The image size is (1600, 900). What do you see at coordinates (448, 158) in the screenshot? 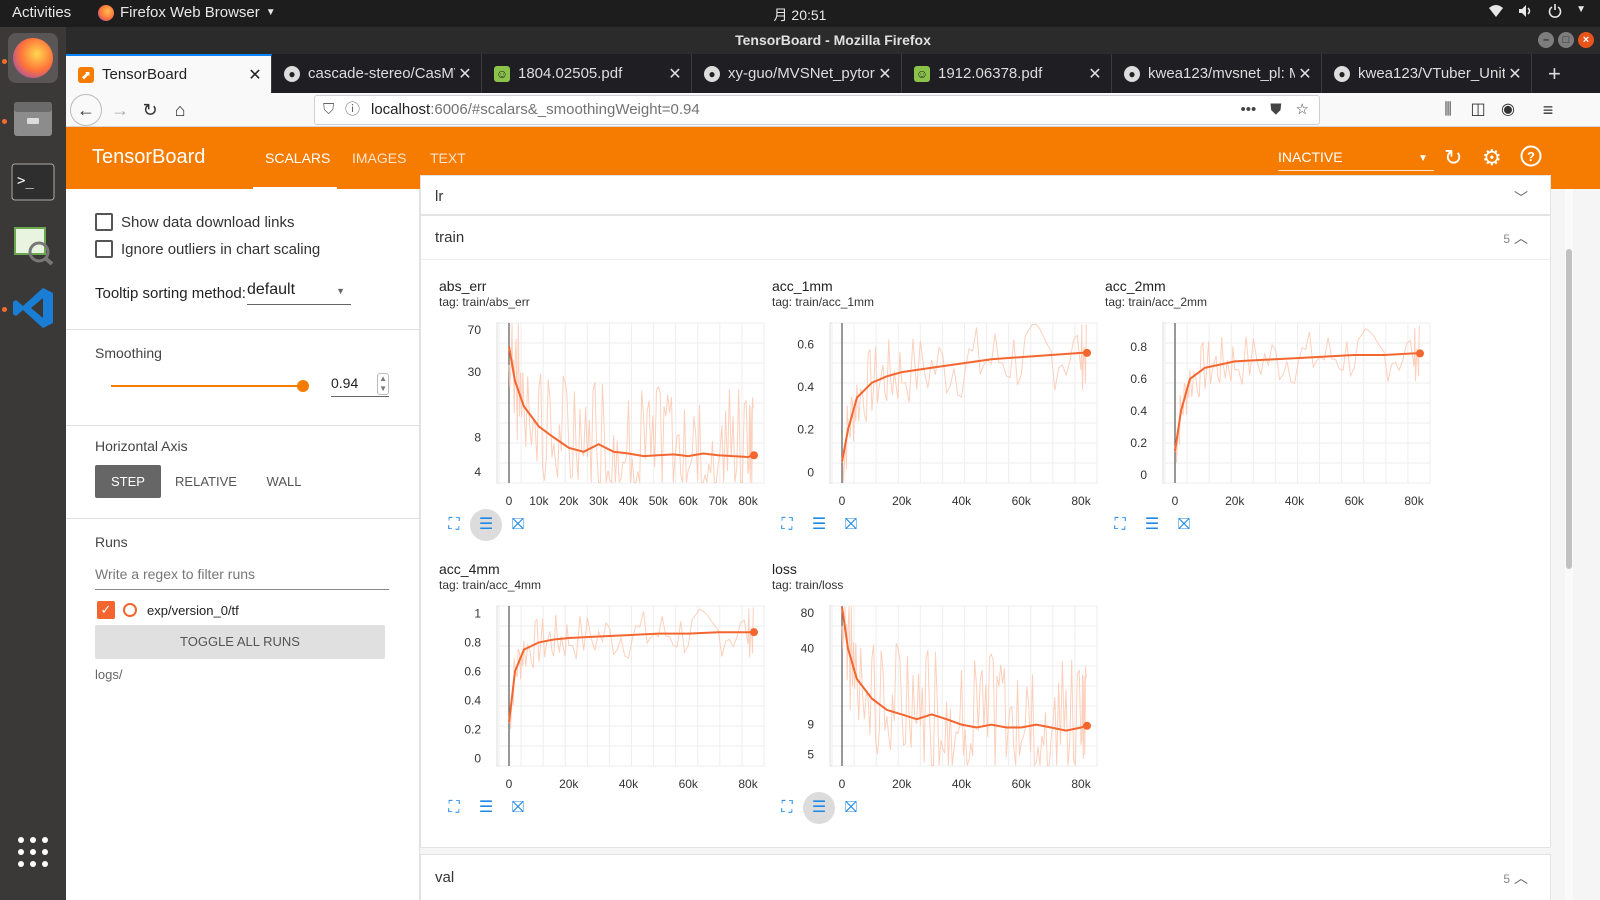
I see `tab-text: TEXT` at bounding box center [448, 158].